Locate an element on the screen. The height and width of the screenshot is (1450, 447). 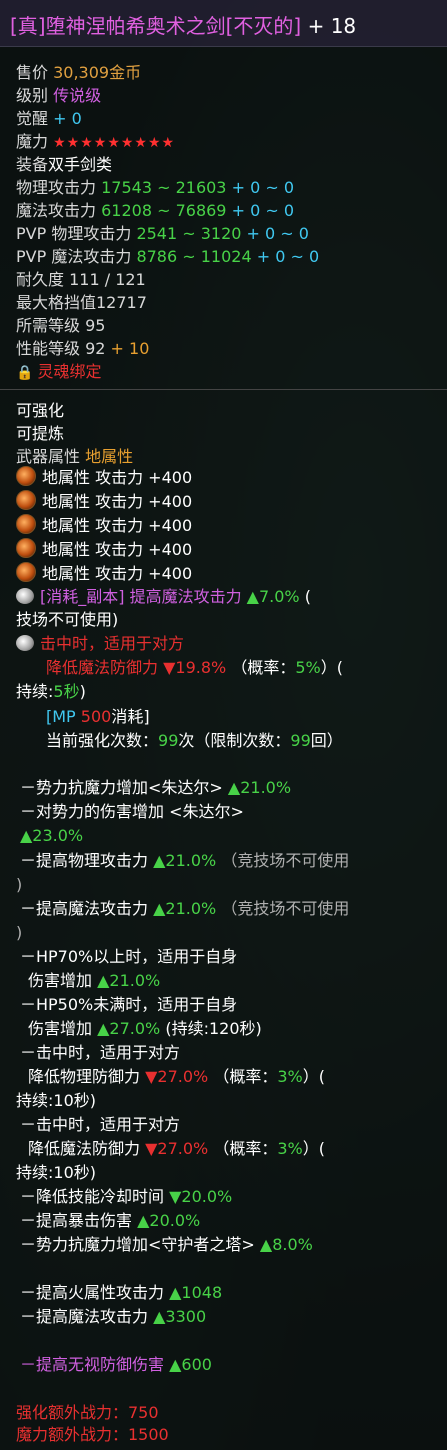
equip-row: 装备双手剑类 is located at coordinates (64, 164).